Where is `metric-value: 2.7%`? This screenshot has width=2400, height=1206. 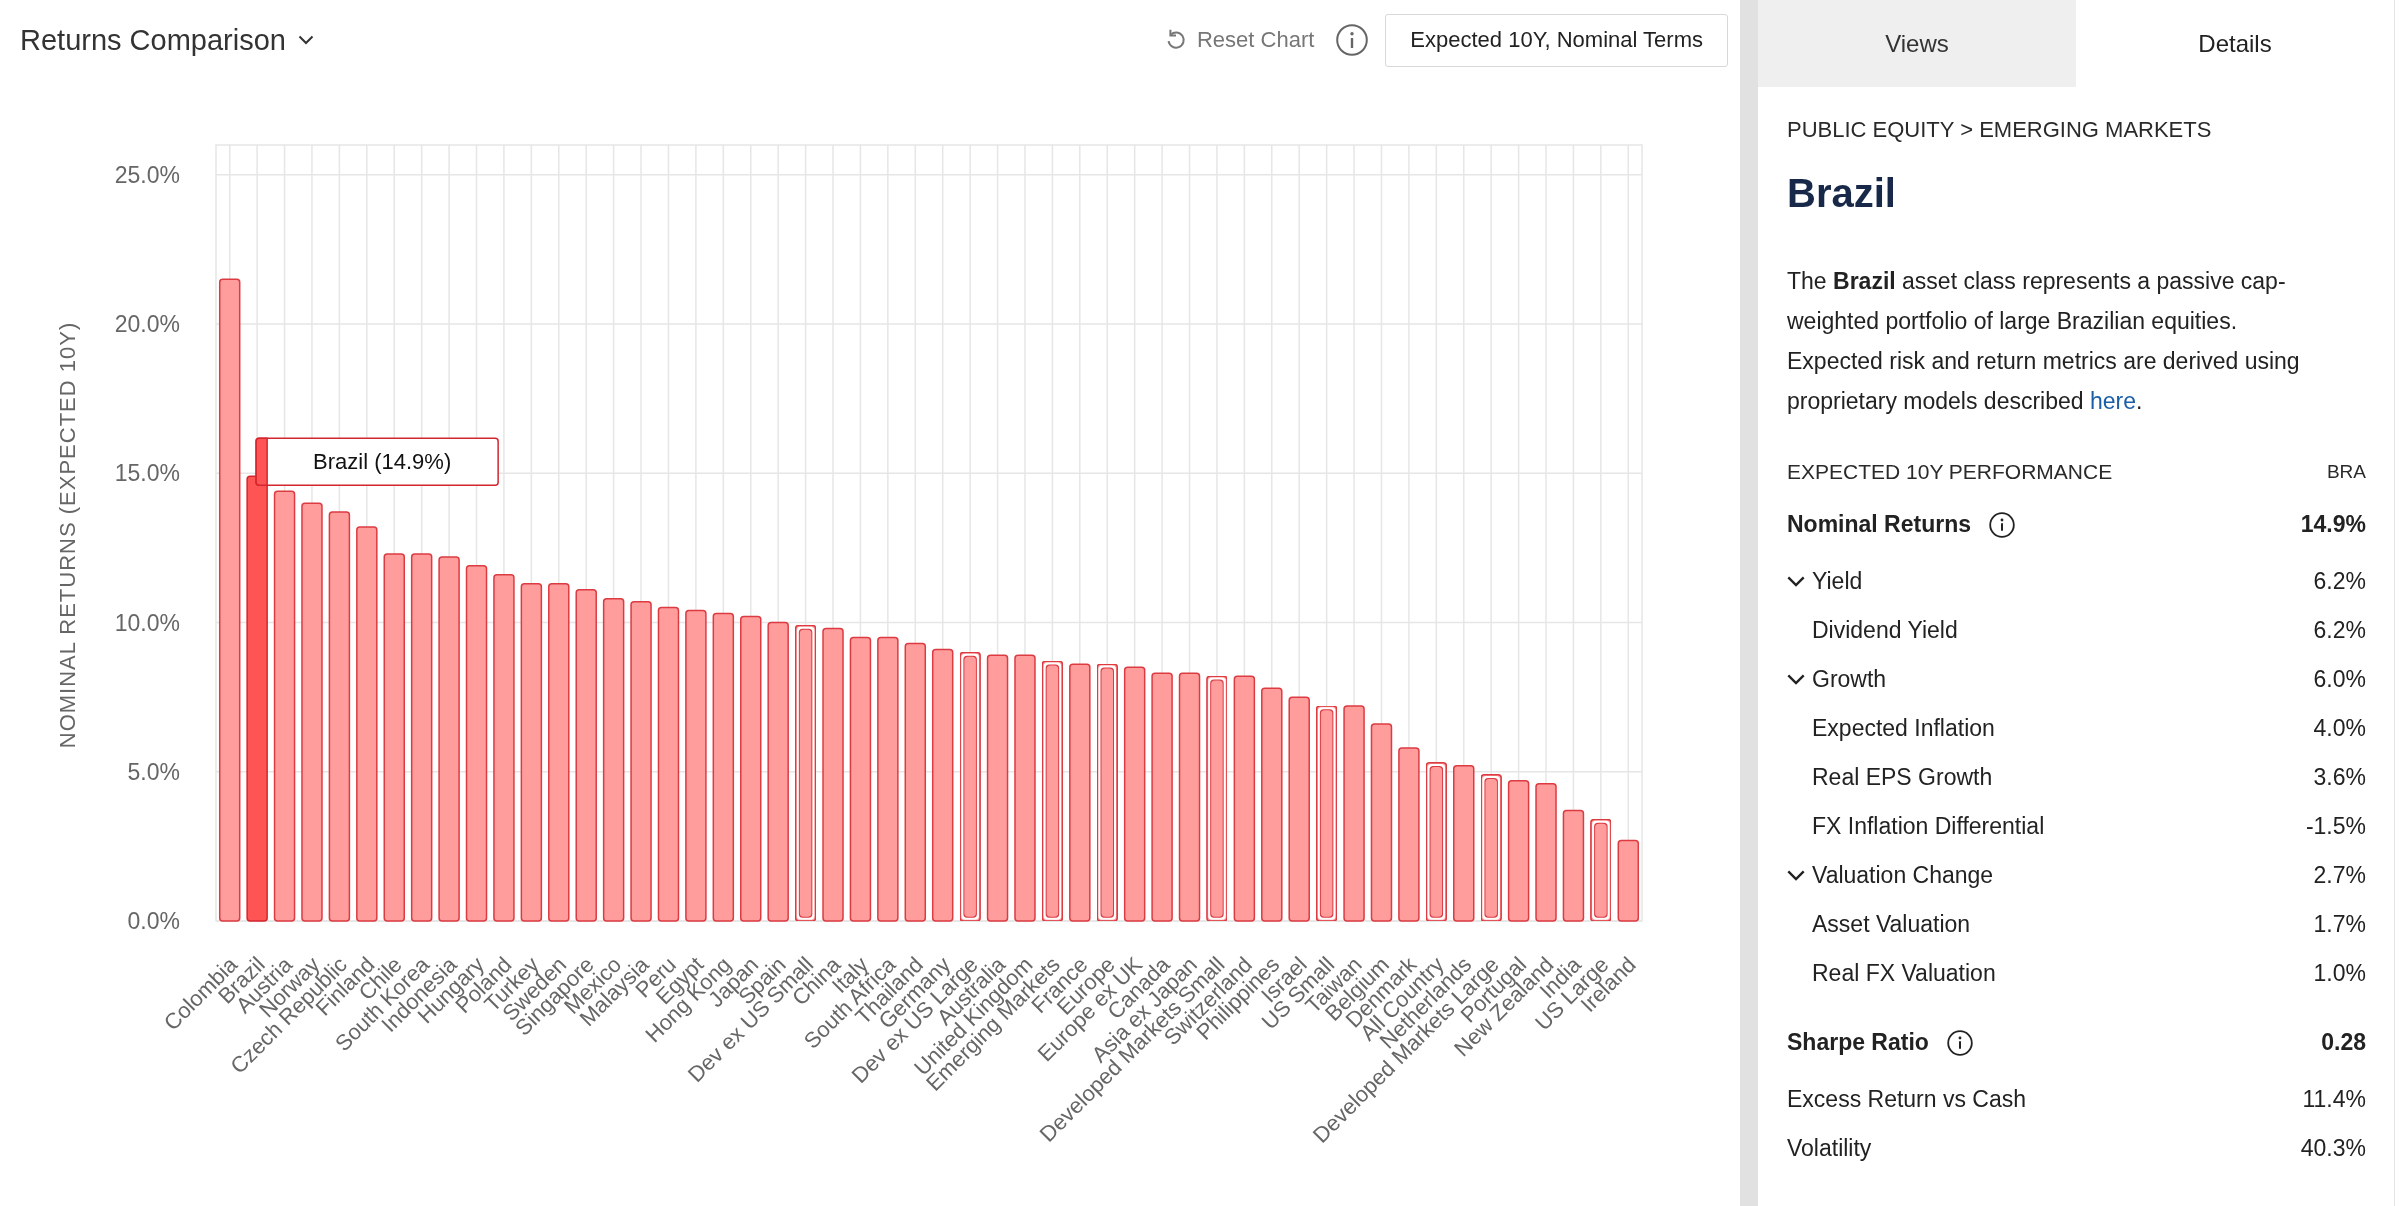
metric-value: 2.7% is located at coordinates (2339, 875).